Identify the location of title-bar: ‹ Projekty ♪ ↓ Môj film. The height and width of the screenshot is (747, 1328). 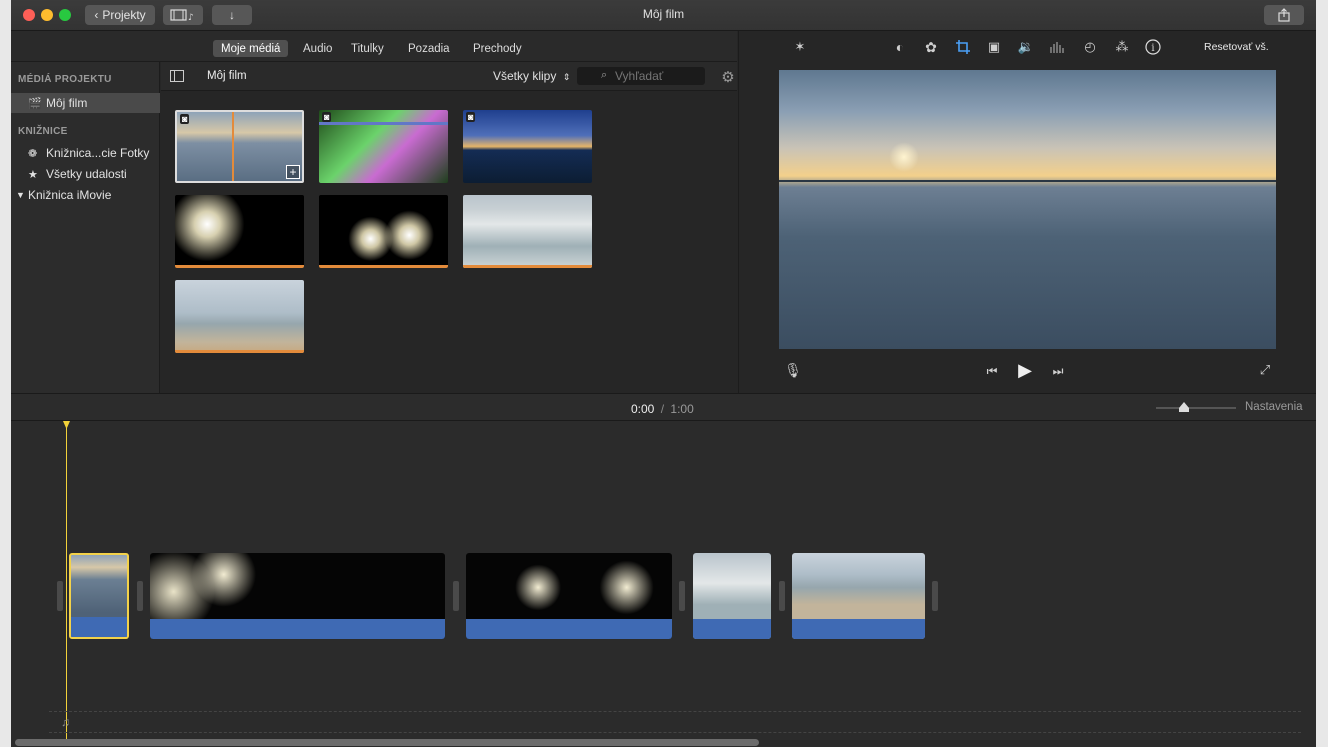
(663, 15).